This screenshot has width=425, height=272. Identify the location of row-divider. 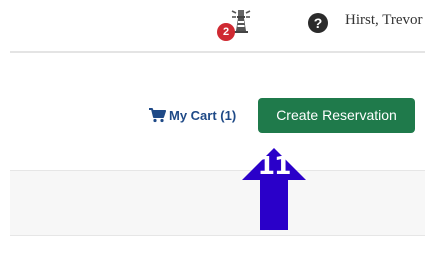
(217, 235).